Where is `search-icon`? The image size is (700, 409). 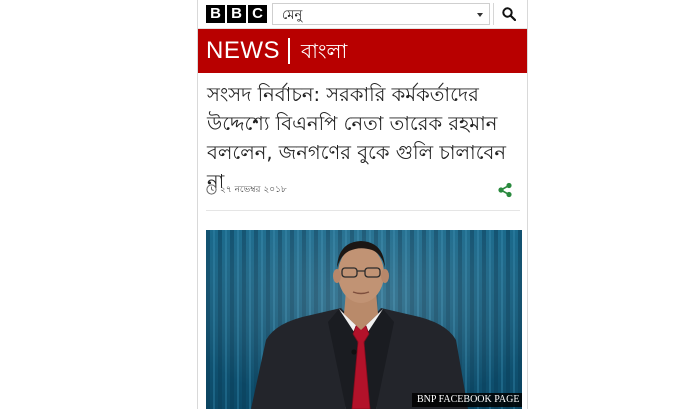 search-icon is located at coordinates (509, 14).